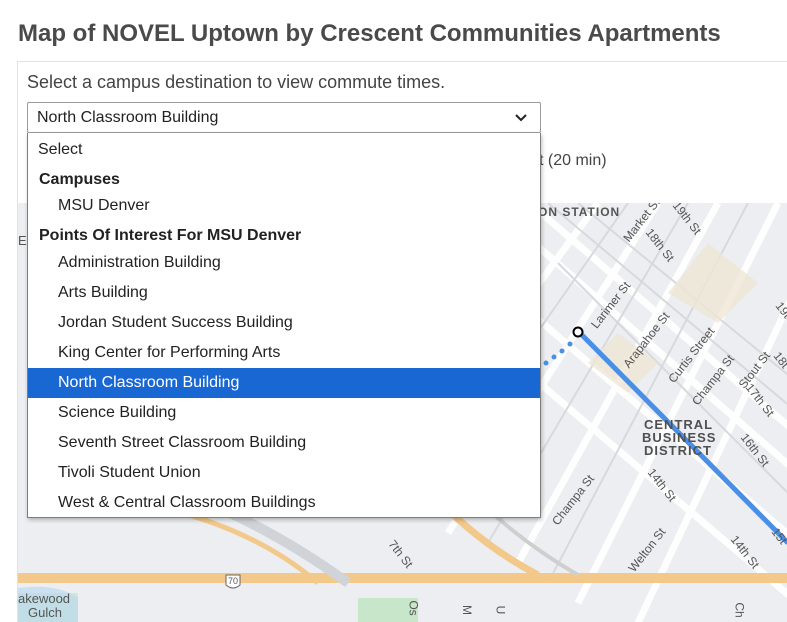 Image resolution: width=787 pixels, height=622 pixels. Describe the element at coordinates (170, 235) in the screenshot. I see `optgroup-points-of-interest: Points Of Interest For MSU Denver` at that location.